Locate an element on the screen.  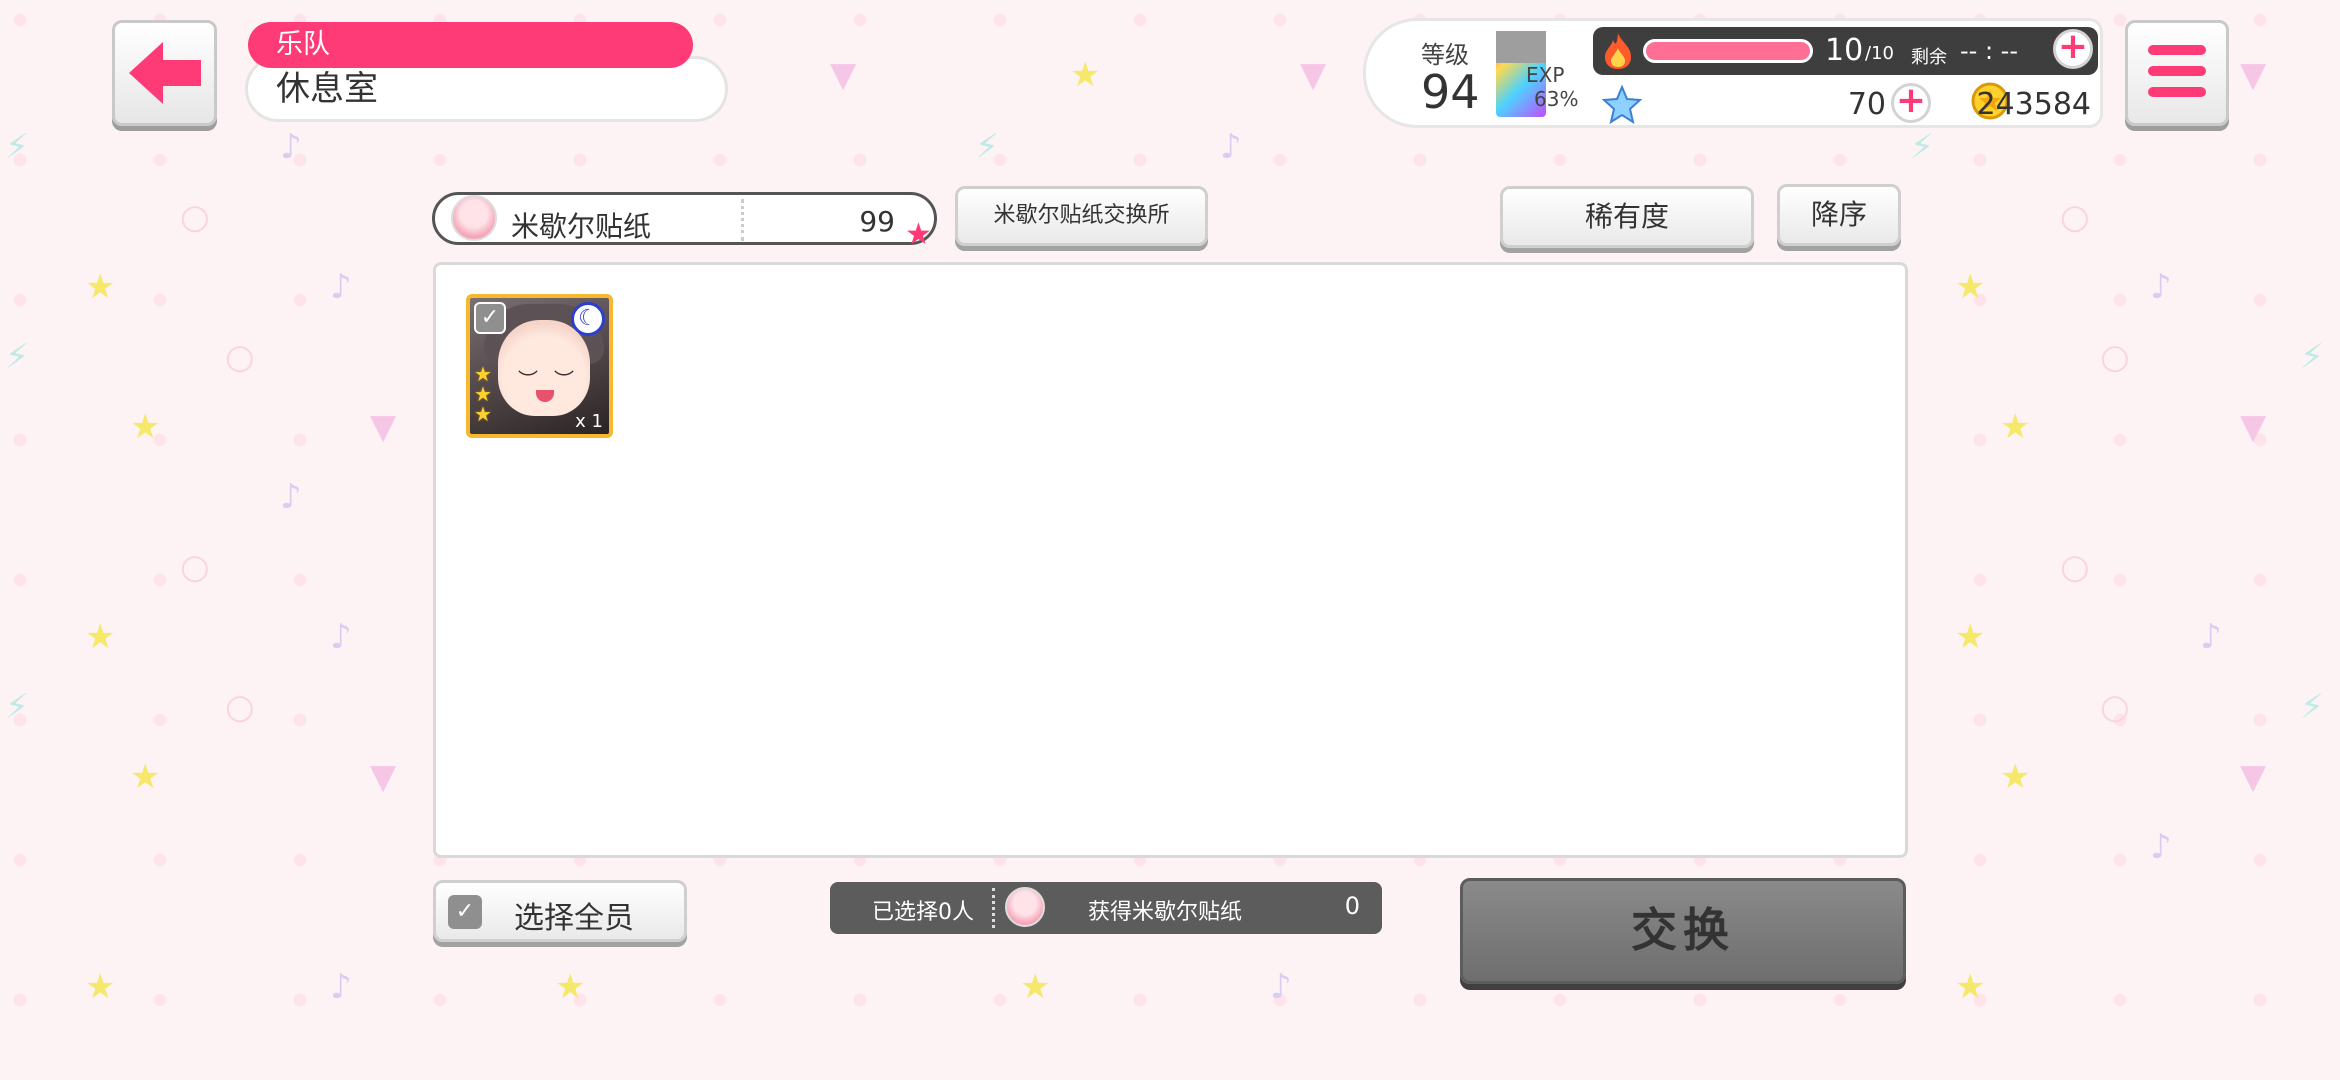
sticker-counter: 米歇尔贴纸 99 ★ is located at coordinates (684, 222).